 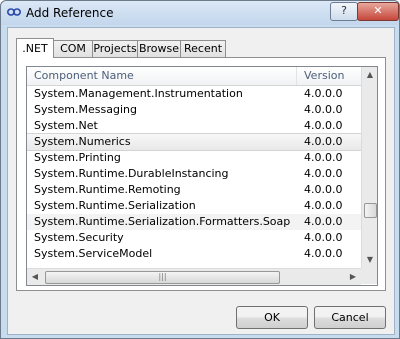 What do you see at coordinates (369, 75) in the screenshot?
I see `scroll-up-icon: ▲` at bounding box center [369, 75].